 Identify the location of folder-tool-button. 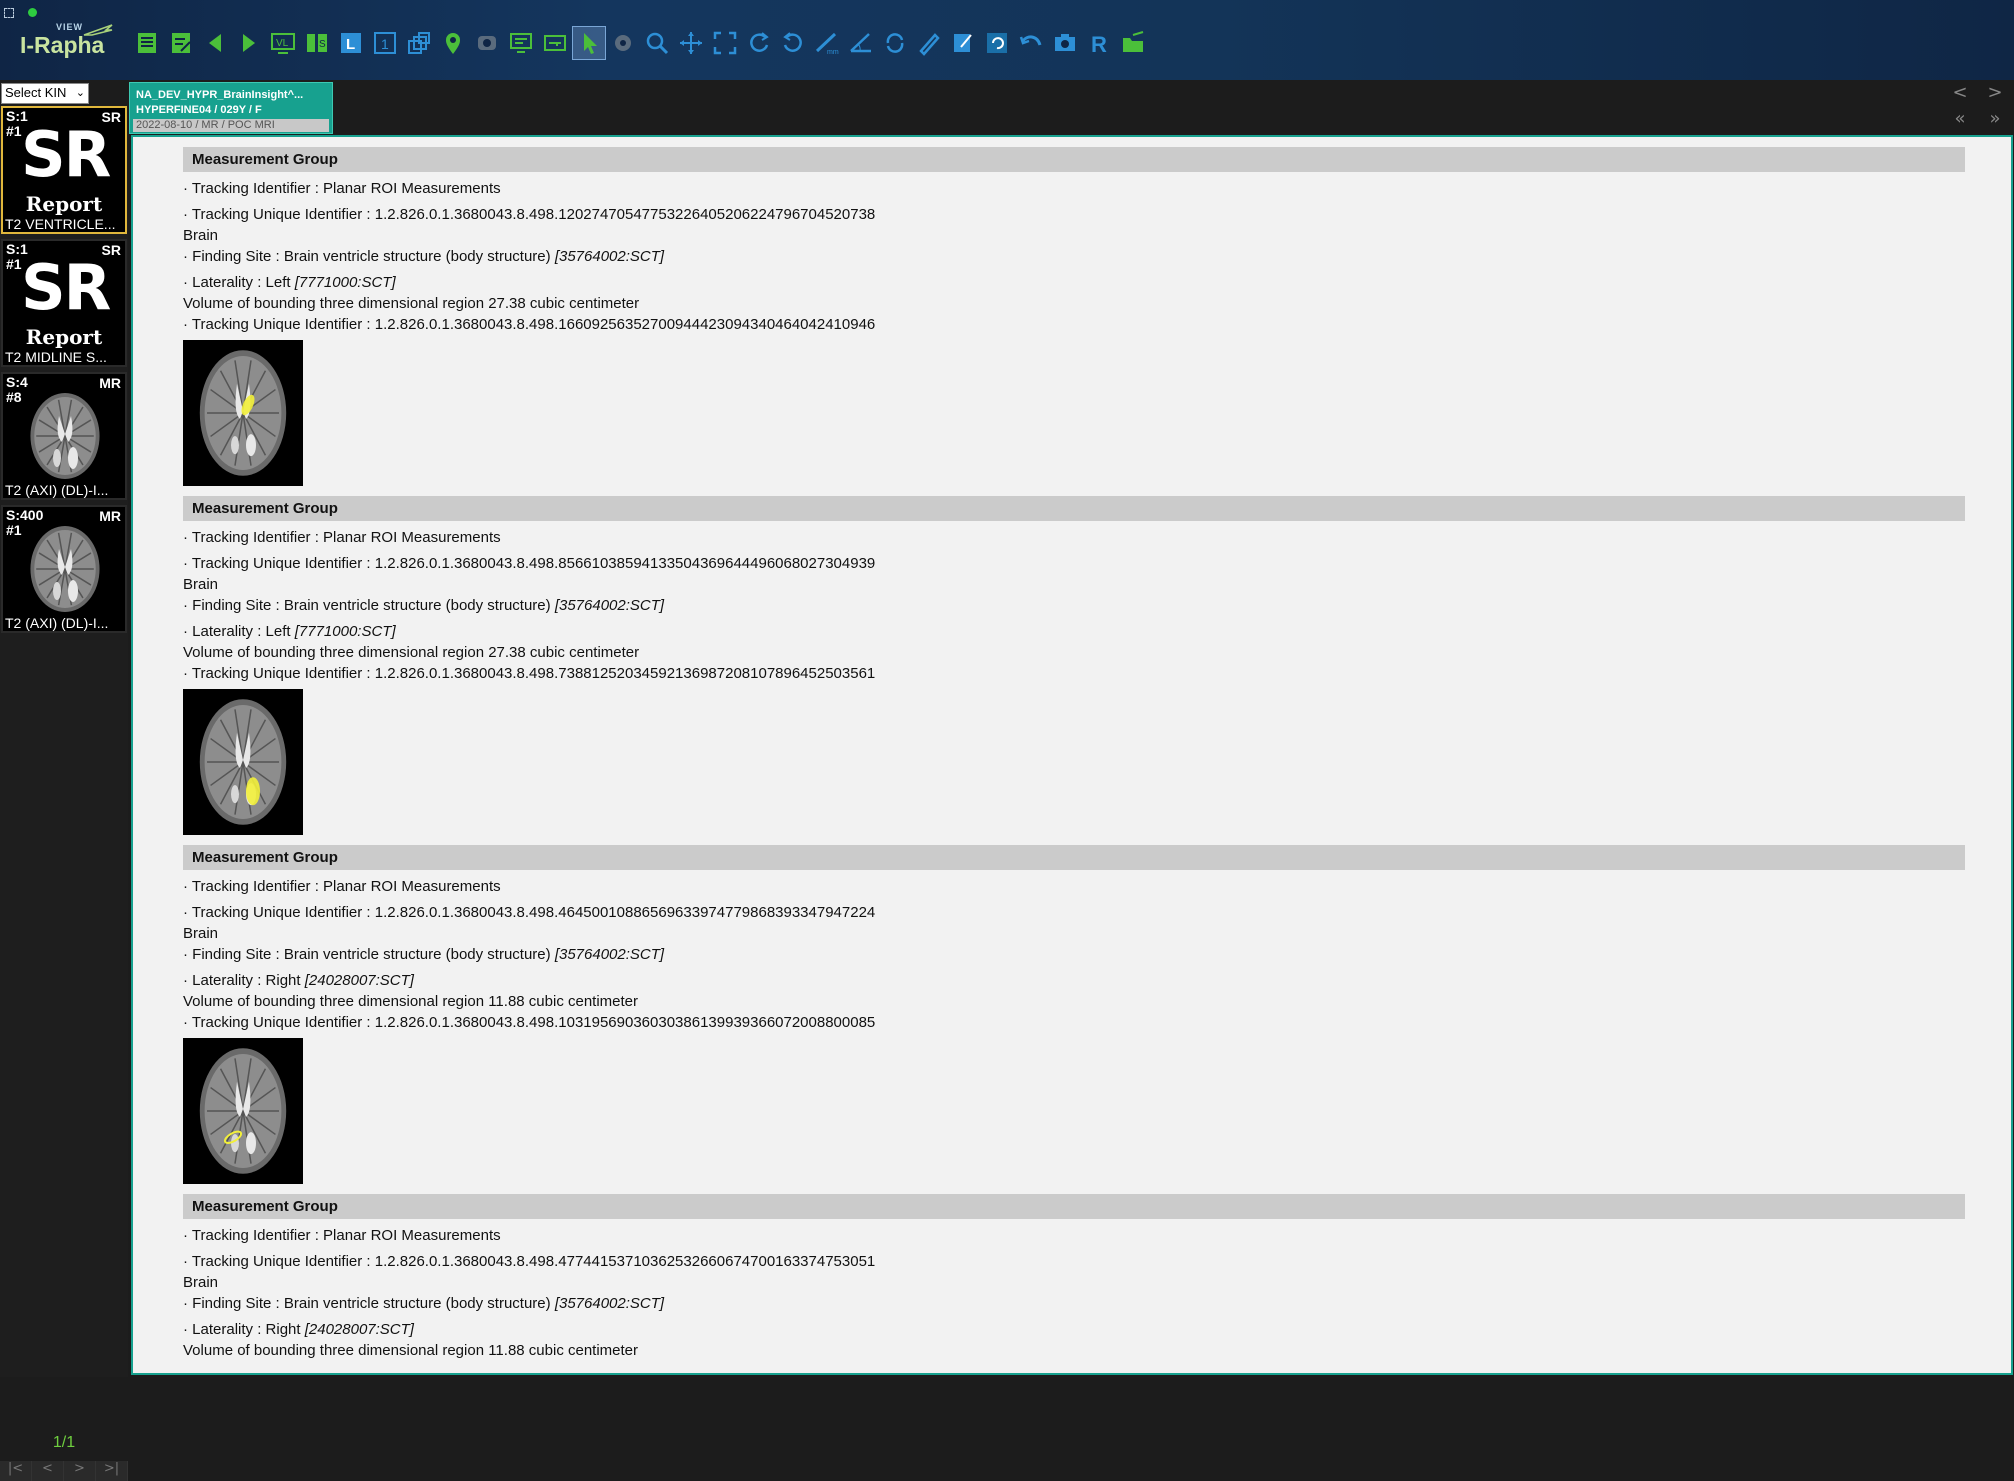
(1133, 43).